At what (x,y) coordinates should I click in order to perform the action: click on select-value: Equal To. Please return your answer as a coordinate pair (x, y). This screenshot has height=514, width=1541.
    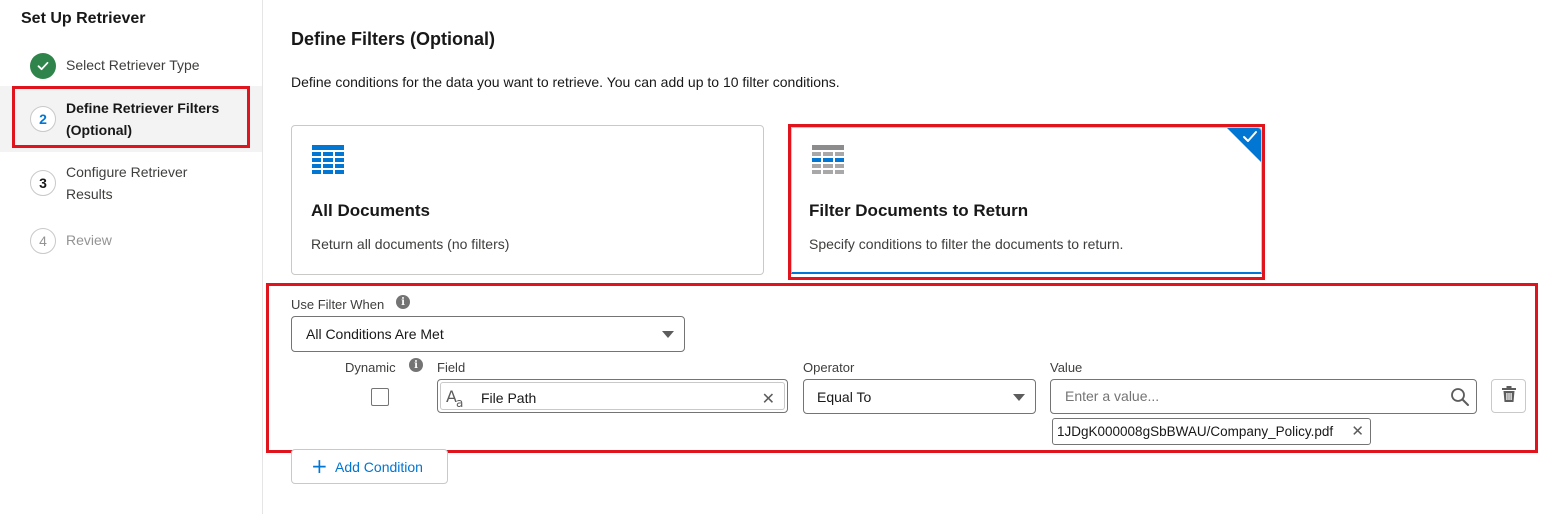
    Looking at the image, I should click on (844, 397).